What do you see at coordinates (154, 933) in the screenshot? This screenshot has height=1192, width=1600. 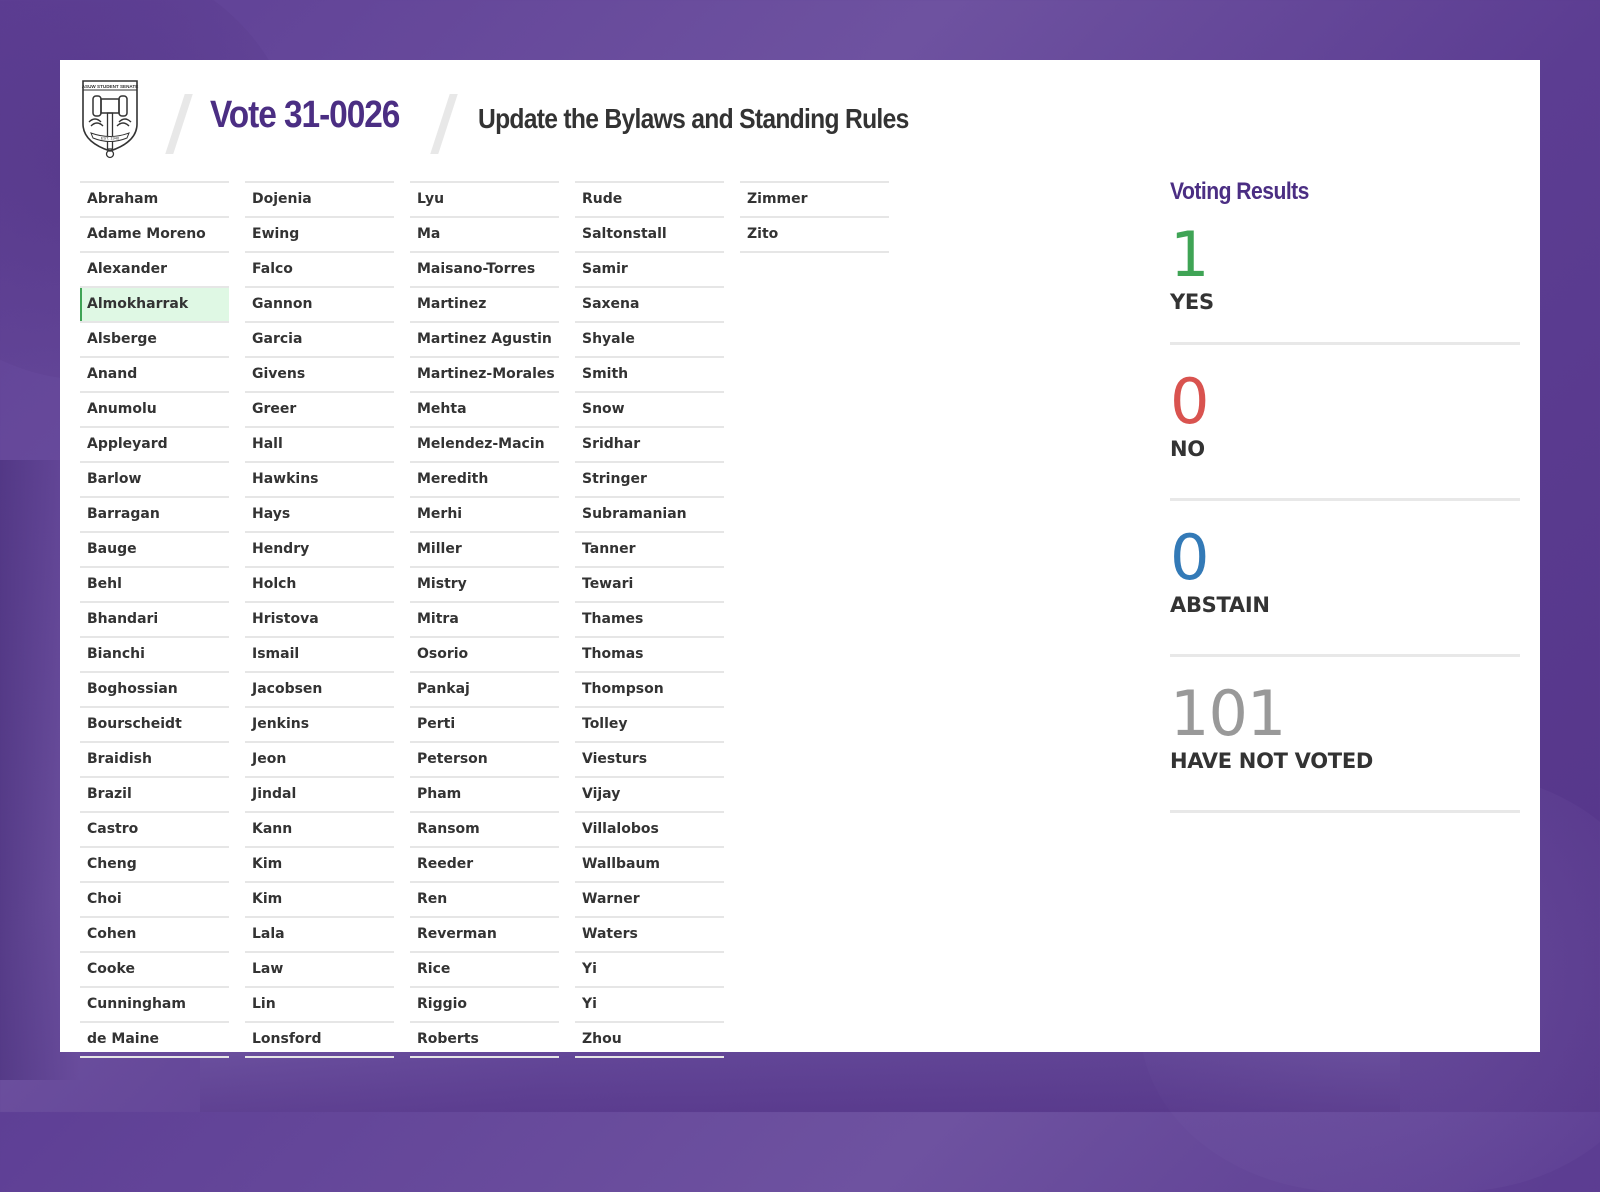 I see `senator-list-item: Cohen` at bounding box center [154, 933].